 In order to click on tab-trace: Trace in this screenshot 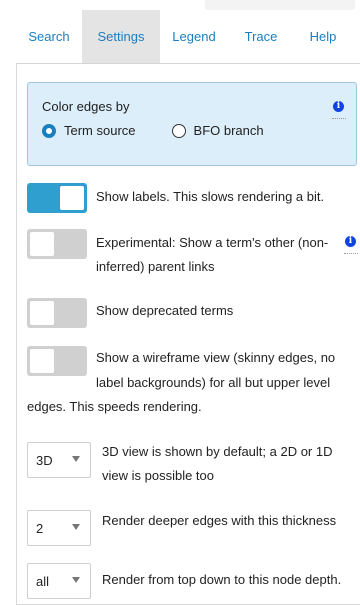, I will do `click(261, 36)`.